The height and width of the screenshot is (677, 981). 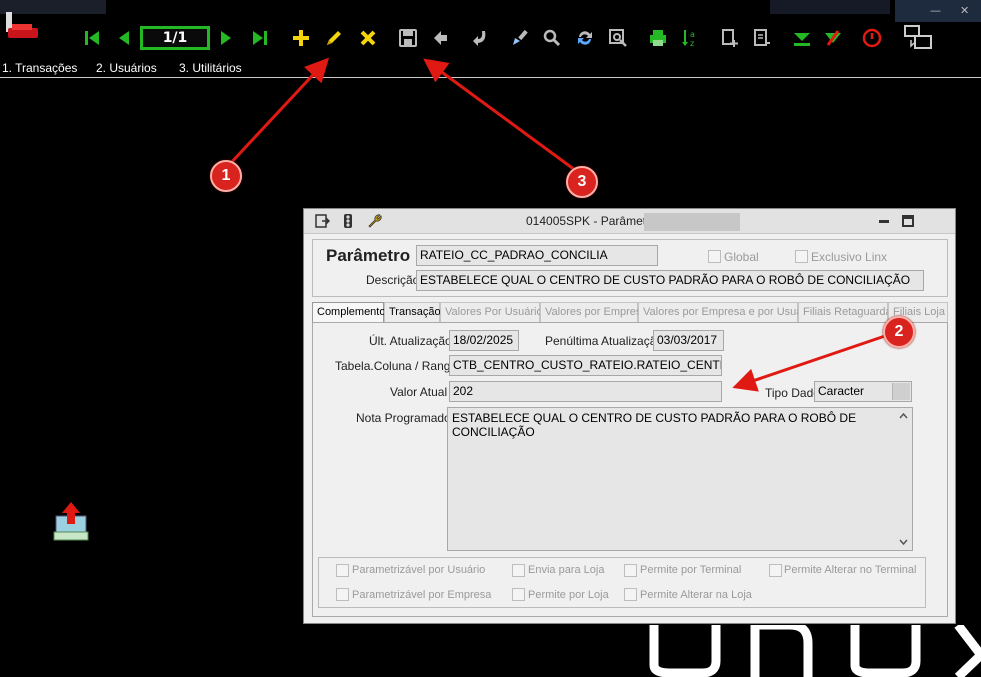 What do you see at coordinates (792, 393) in the screenshot?
I see `tipo-dado-label: Tipo Dado` at bounding box center [792, 393].